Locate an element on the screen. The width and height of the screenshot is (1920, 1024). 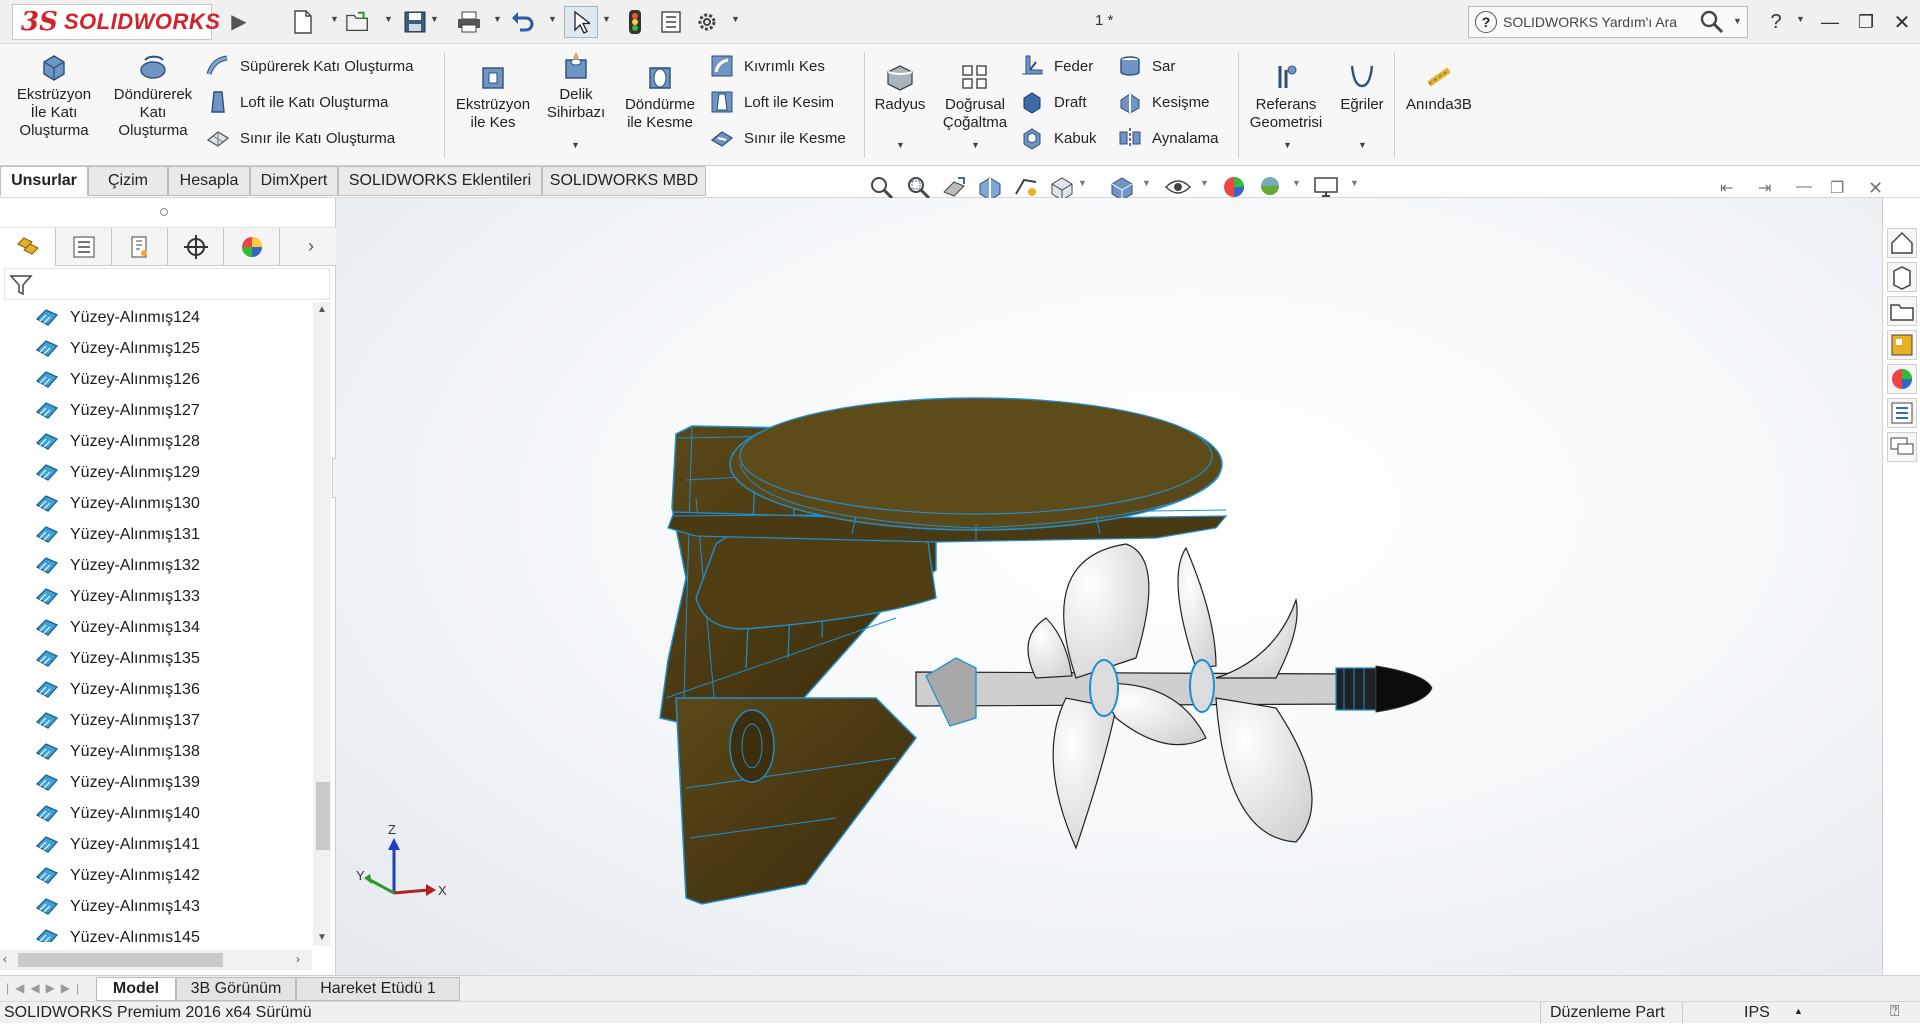
help-search-box: ? SOLIDWORKS Yardım'ı Ara ▼ is located at coordinates (1608, 22).